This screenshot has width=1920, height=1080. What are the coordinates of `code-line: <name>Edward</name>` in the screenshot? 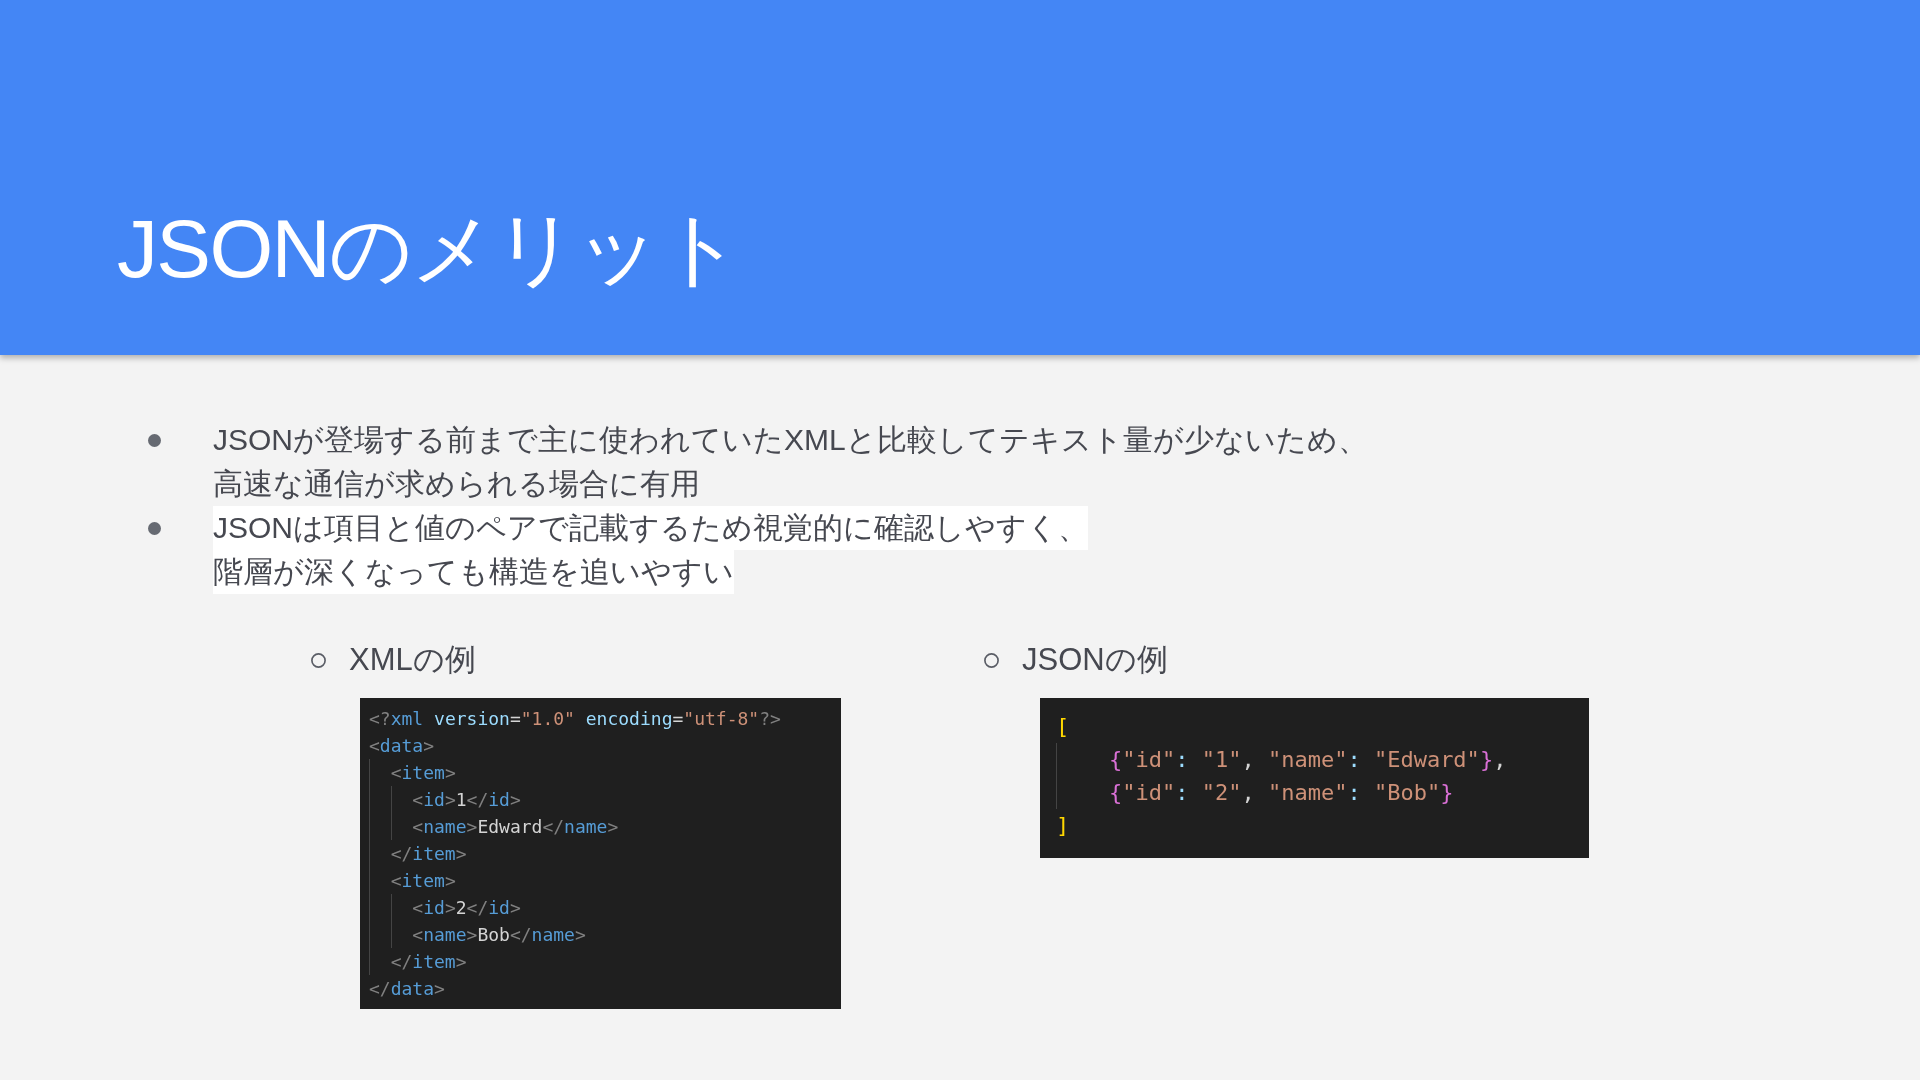 It's located at (515, 827).